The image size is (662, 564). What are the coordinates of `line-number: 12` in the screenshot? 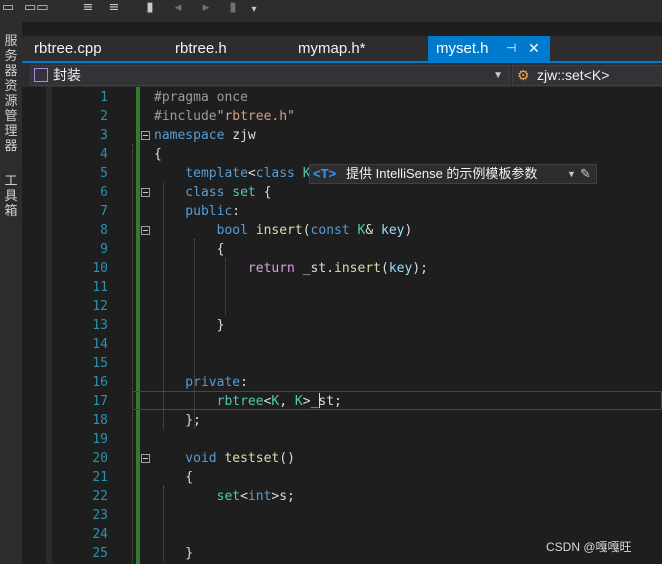 It's located at (100, 306).